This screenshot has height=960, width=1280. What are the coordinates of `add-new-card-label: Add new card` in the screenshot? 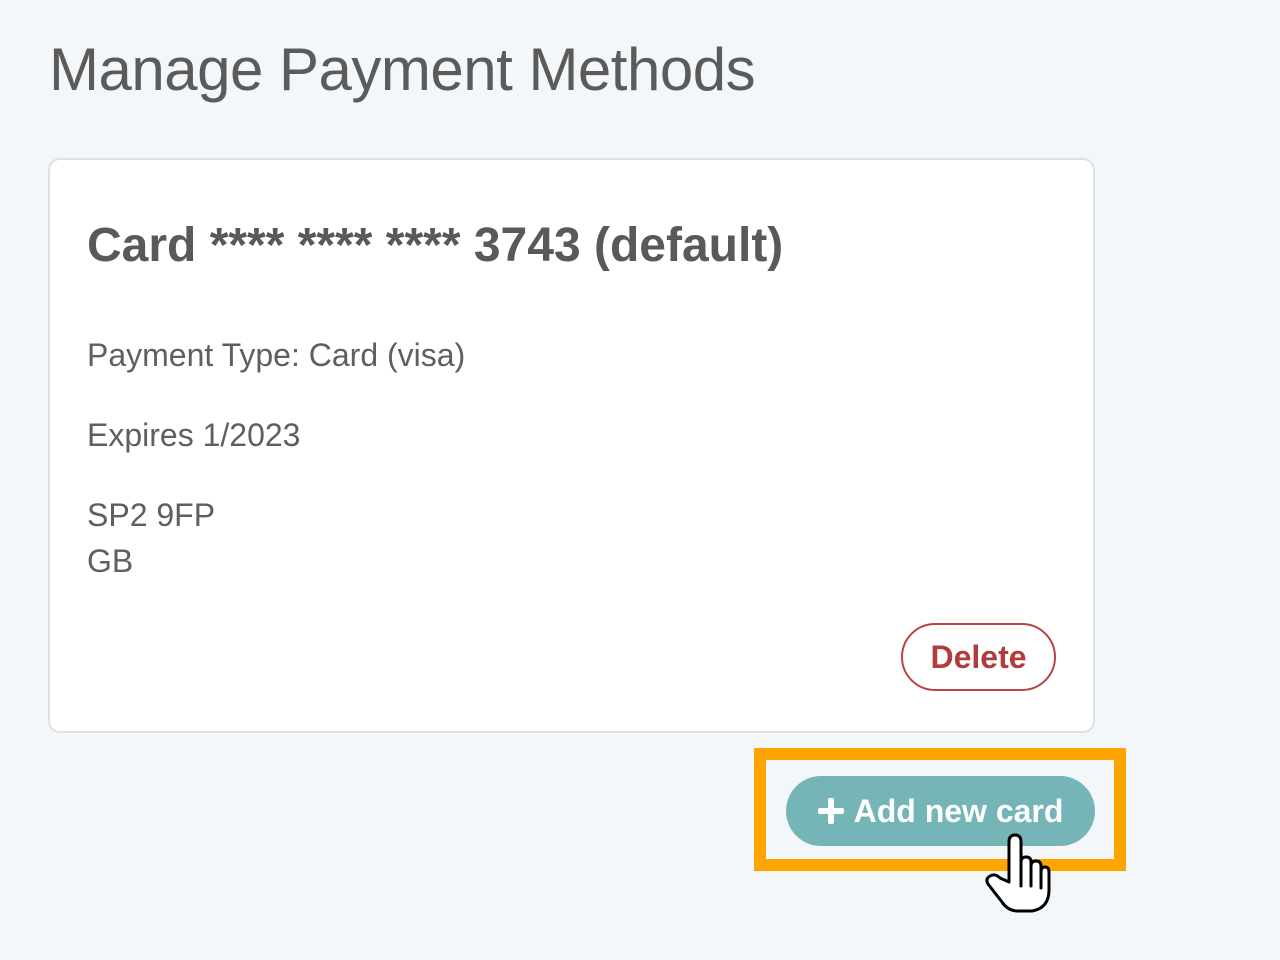 It's located at (958, 810).